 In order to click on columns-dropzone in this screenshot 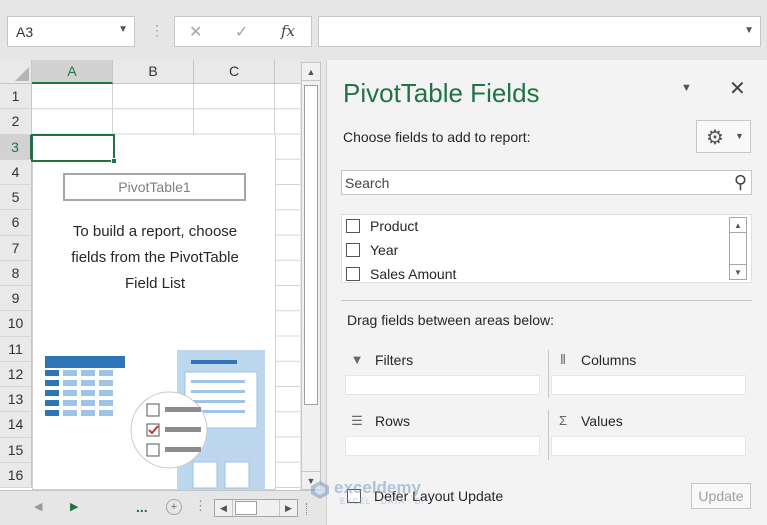, I will do `click(648, 385)`.